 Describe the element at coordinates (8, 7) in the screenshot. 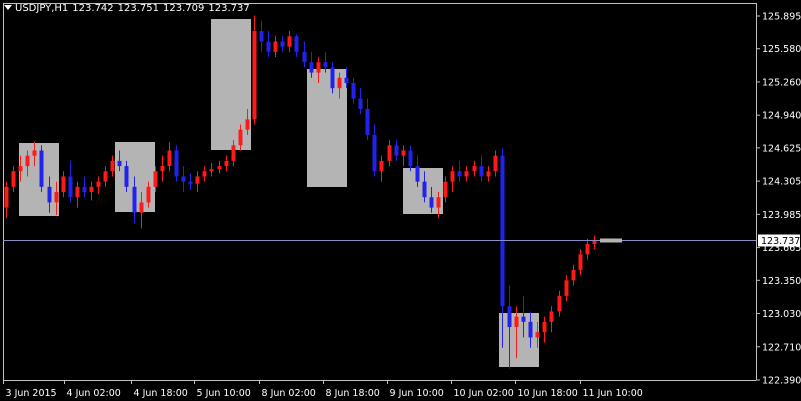

I see `dropdown-triangle-icon` at that location.